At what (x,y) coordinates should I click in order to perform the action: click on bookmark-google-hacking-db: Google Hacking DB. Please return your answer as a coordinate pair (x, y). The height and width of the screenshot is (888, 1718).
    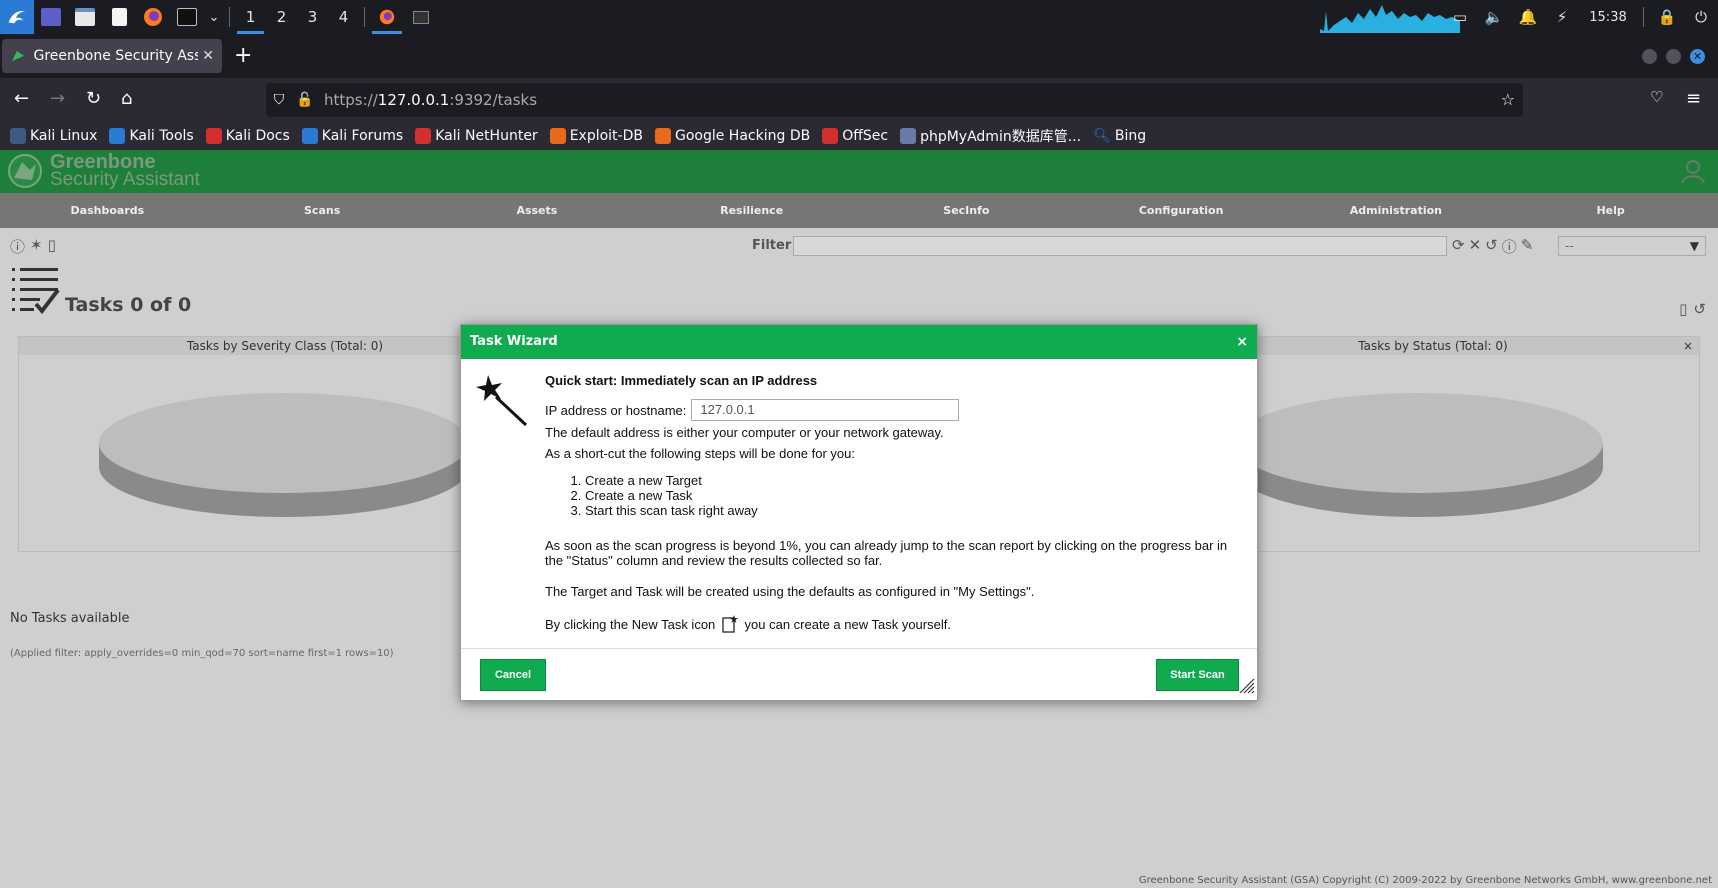
    Looking at the image, I should click on (732, 136).